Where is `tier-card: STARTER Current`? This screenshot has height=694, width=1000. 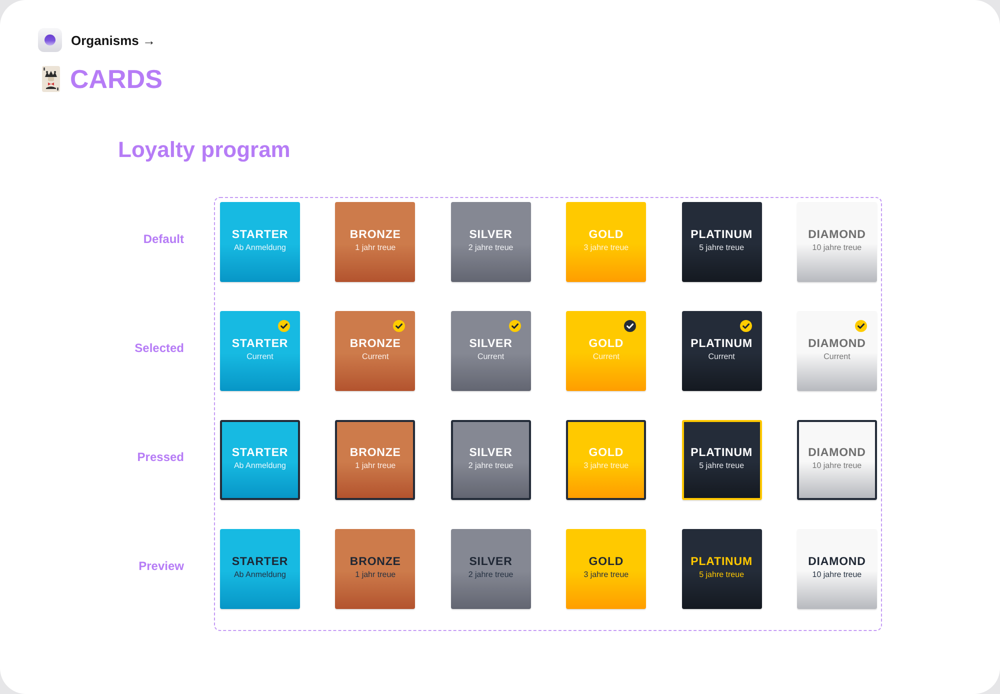
tier-card: STARTER Current is located at coordinates (260, 351).